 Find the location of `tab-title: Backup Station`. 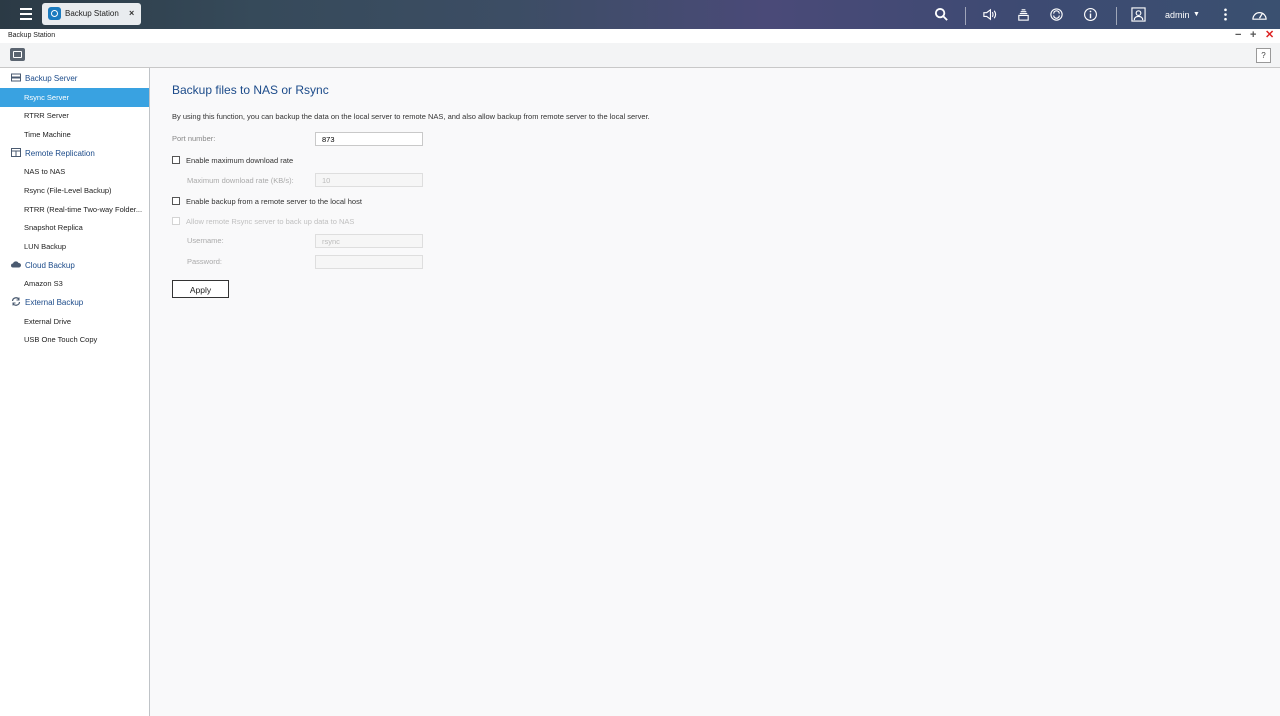

tab-title: Backup Station is located at coordinates (92, 13).